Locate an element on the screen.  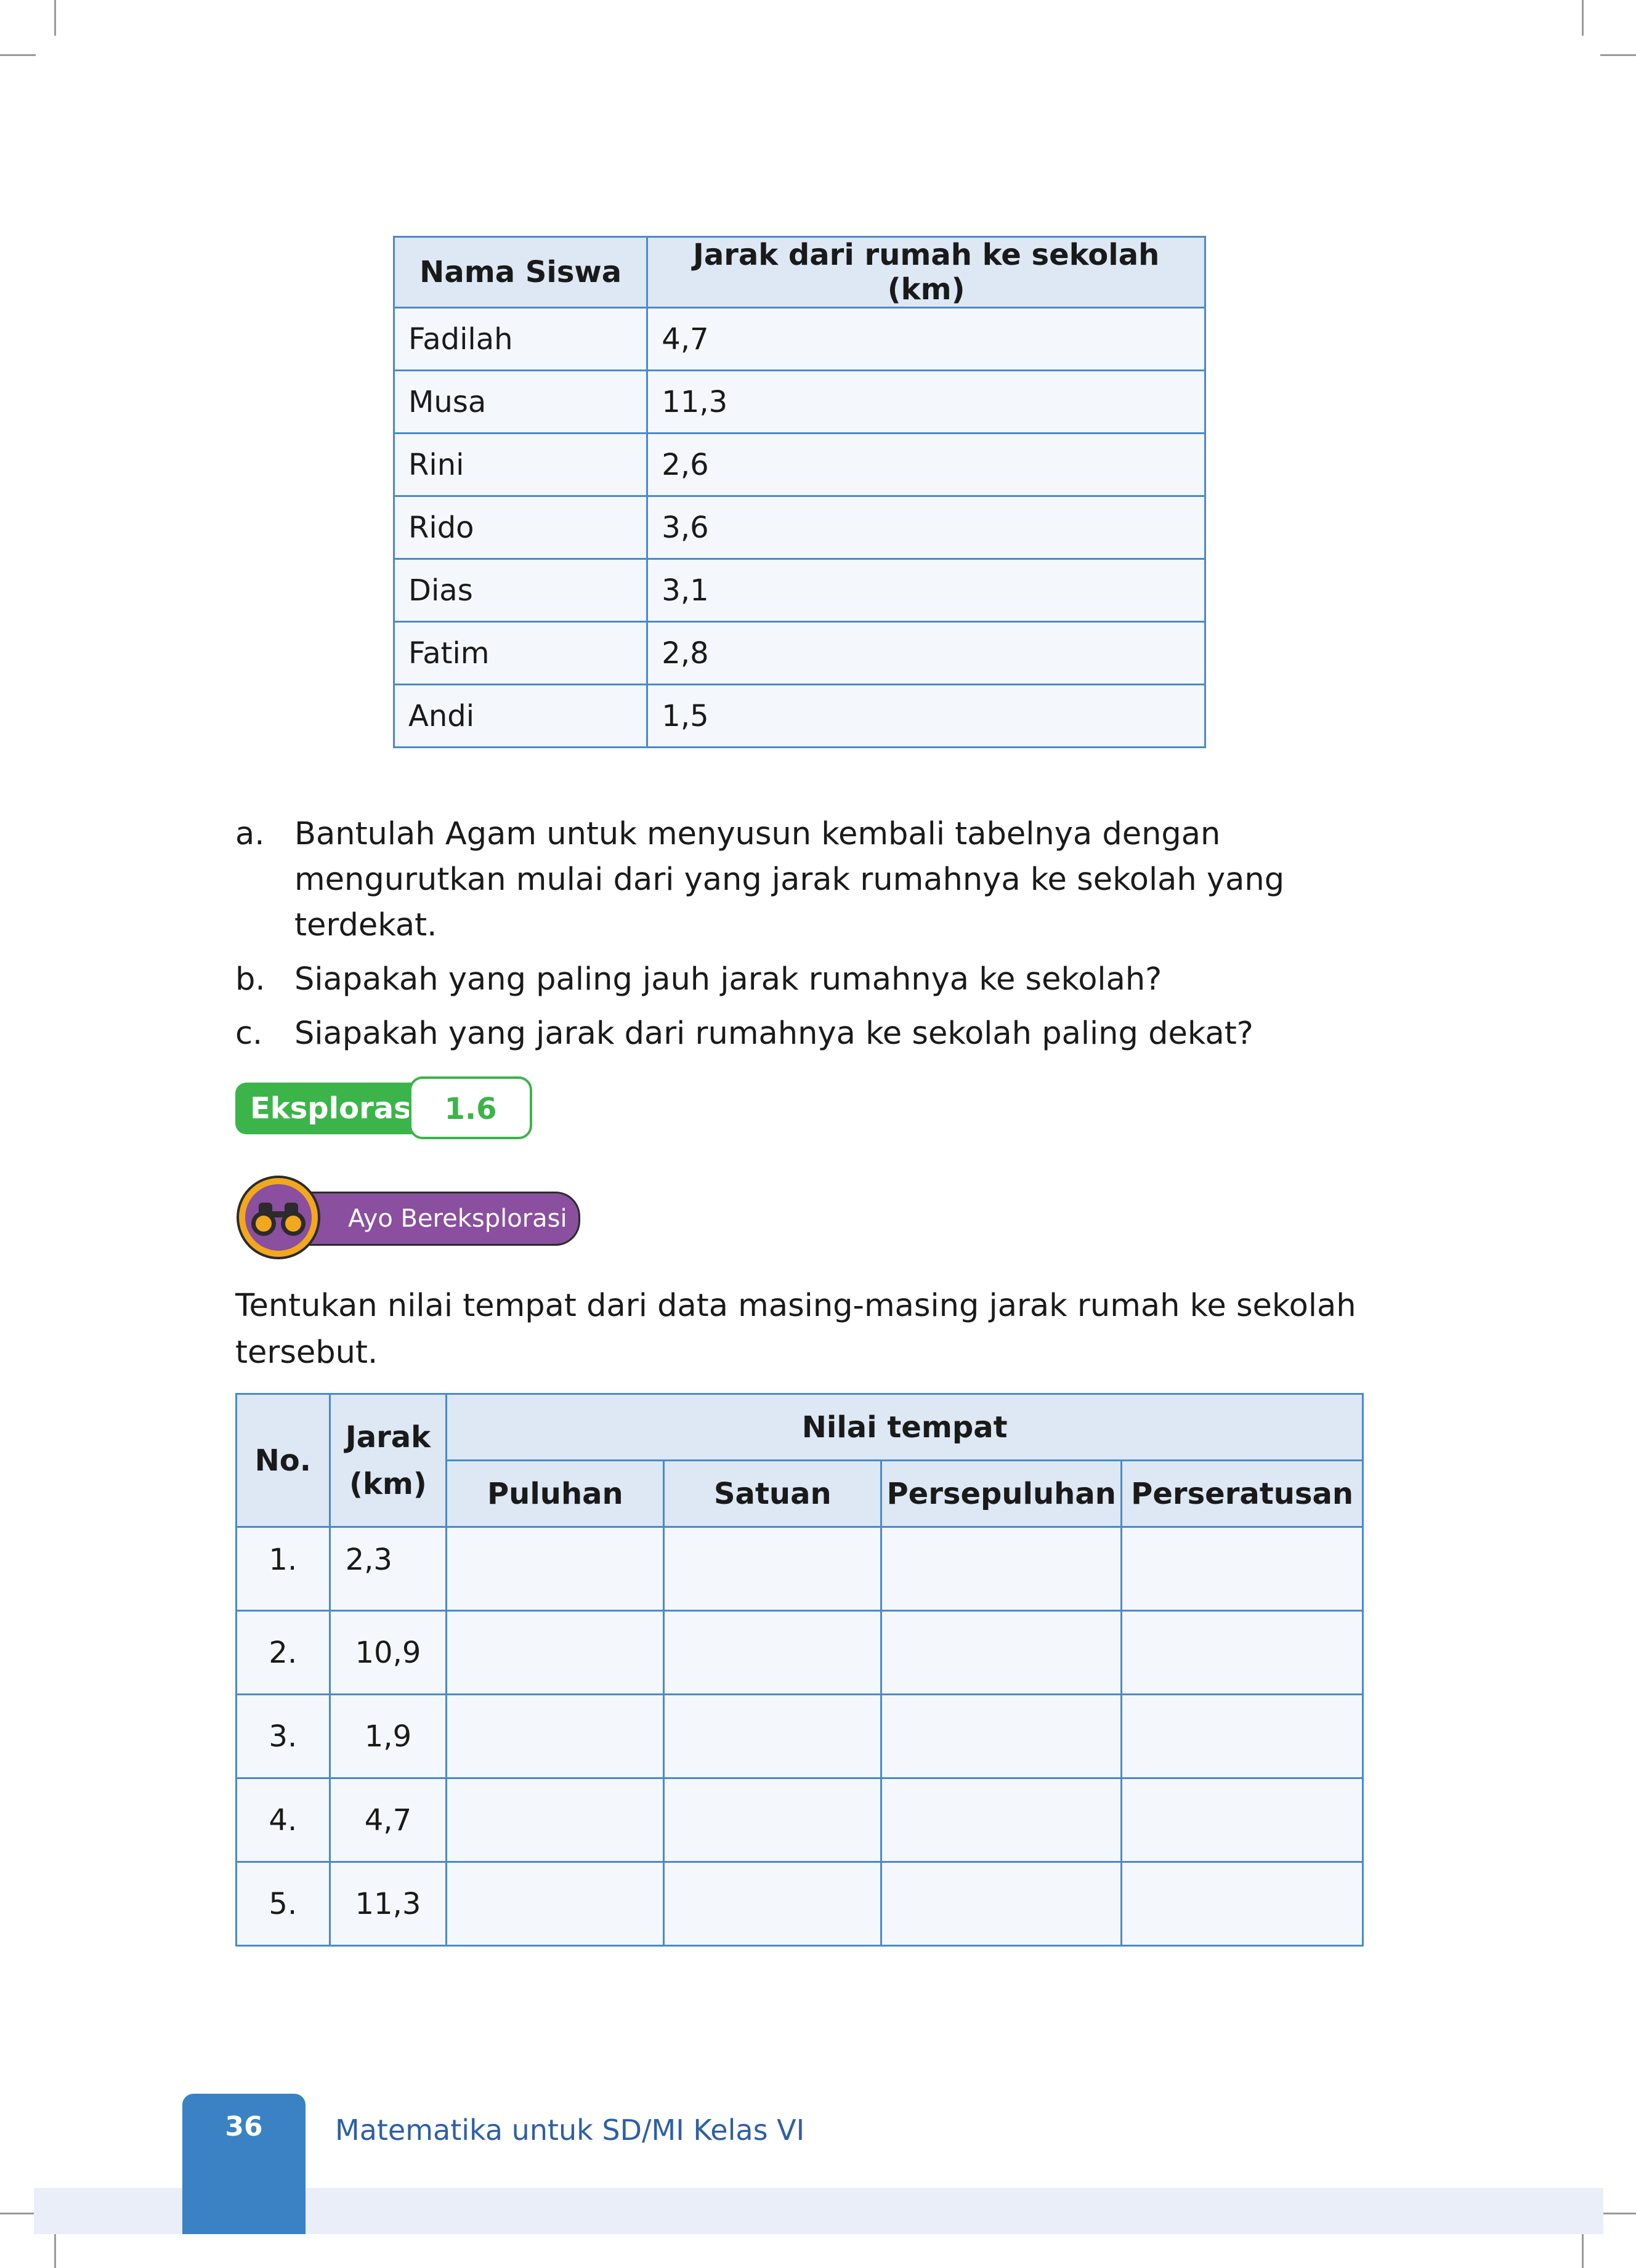
header-nilai-tempat: Nilai tempat is located at coordinates (904, 1427).